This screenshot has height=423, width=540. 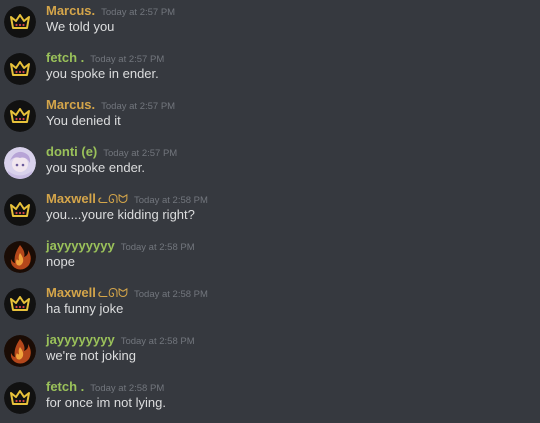 What do you see at coordinates (270, 117) in the screenshot?
I see `message: Marcus. Today at 2:57 PM You denied it` at bounding box center [270, 117].